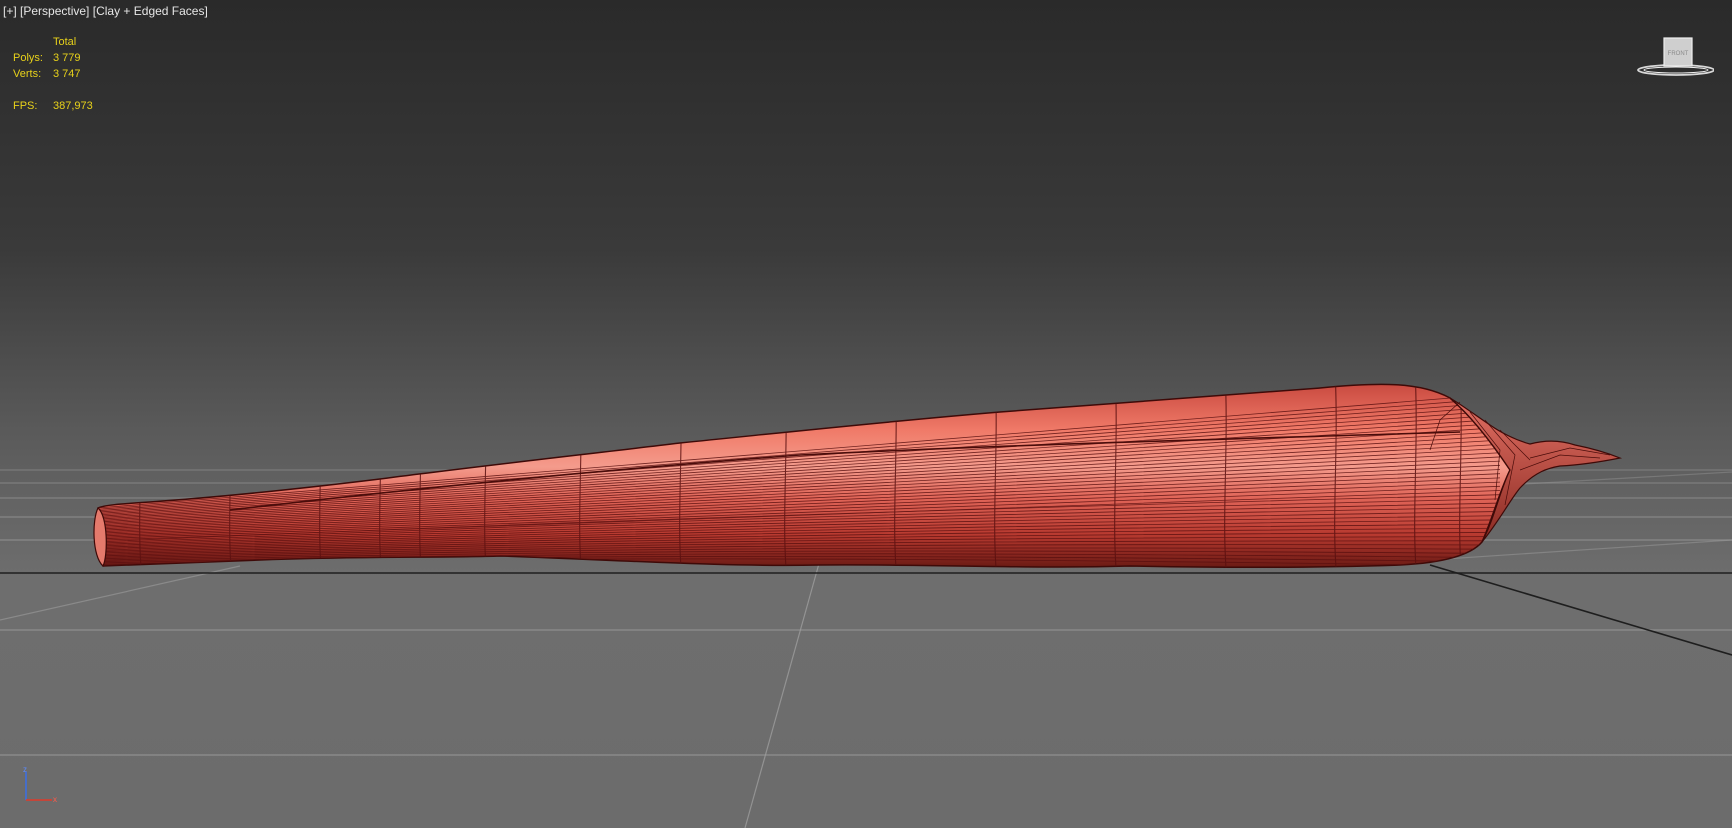  What do you see at coordinates (1678, 54) in the screenshot?
I see `viewcube-face-label: FRONT` at bounding box center [1678, 54].